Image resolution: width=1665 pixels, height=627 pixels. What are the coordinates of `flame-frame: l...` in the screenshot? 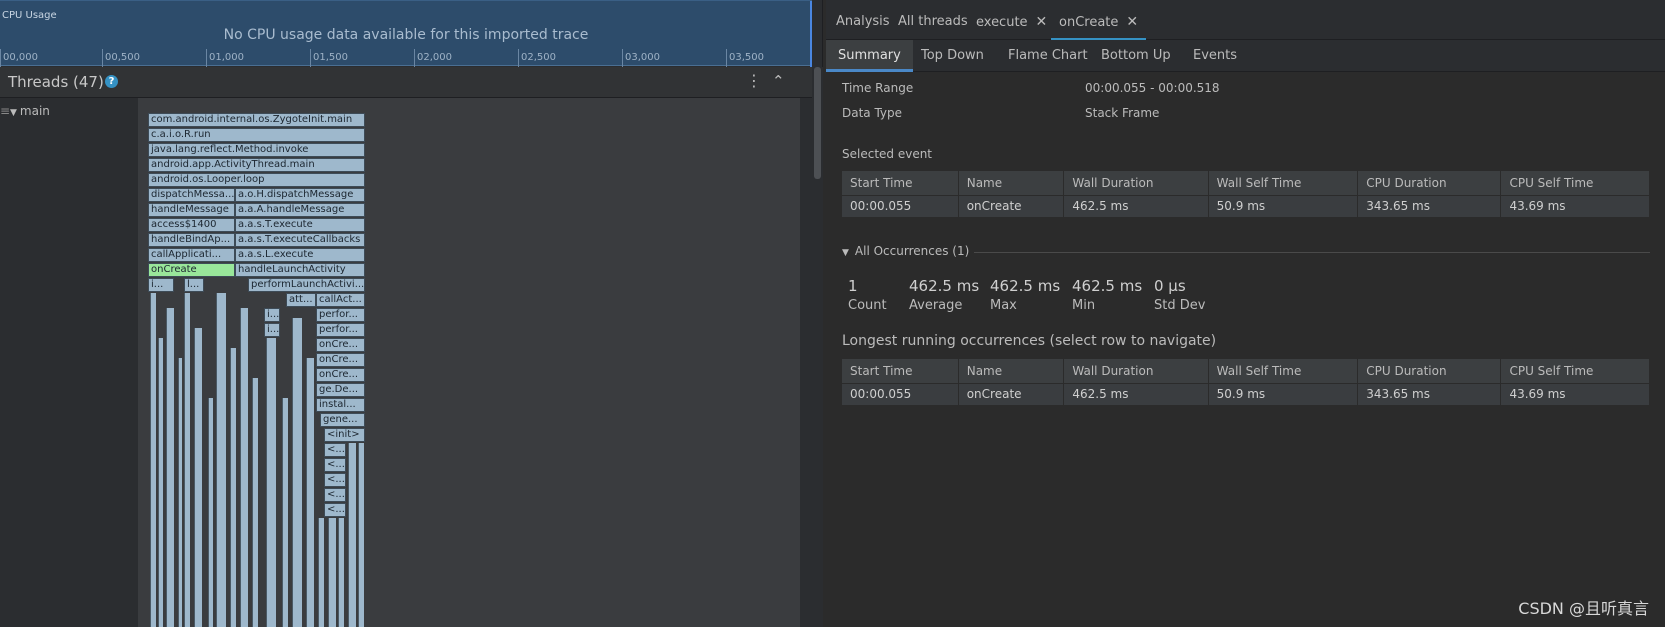 It's located at (194, 285).